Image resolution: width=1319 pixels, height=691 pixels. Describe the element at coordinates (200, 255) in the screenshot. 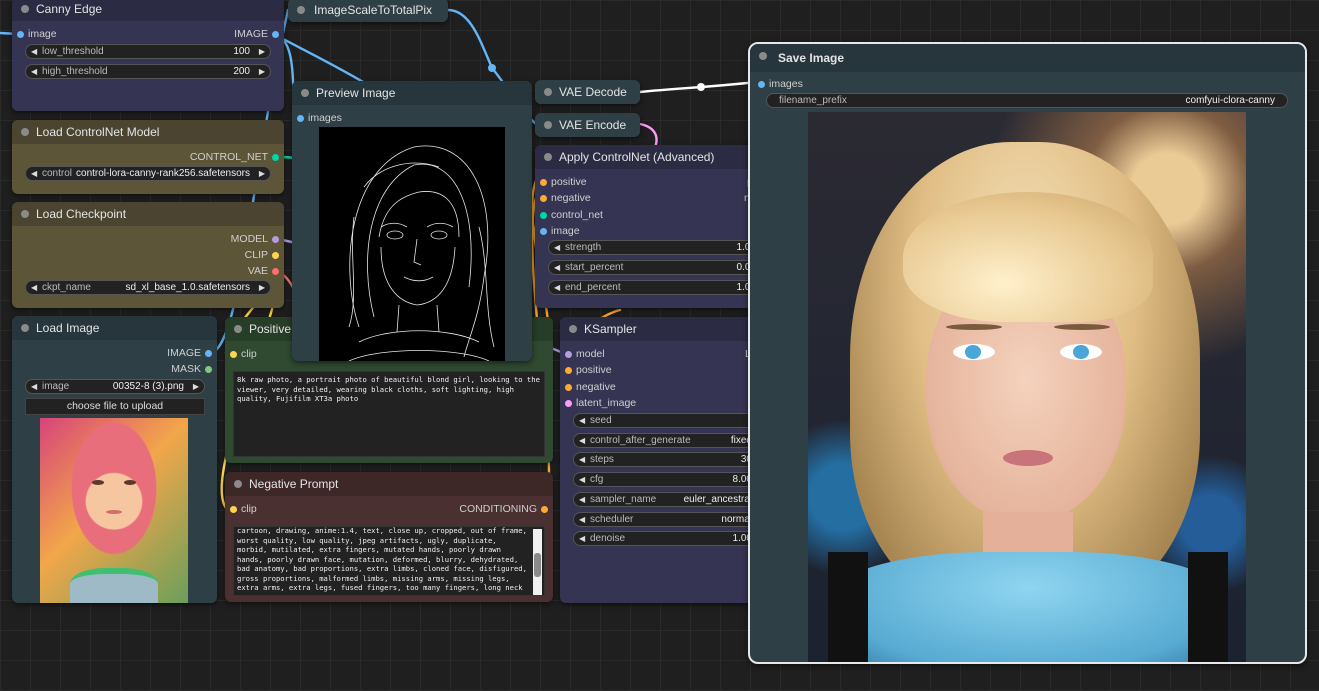

I see `clip-output: CLIP` at that location.